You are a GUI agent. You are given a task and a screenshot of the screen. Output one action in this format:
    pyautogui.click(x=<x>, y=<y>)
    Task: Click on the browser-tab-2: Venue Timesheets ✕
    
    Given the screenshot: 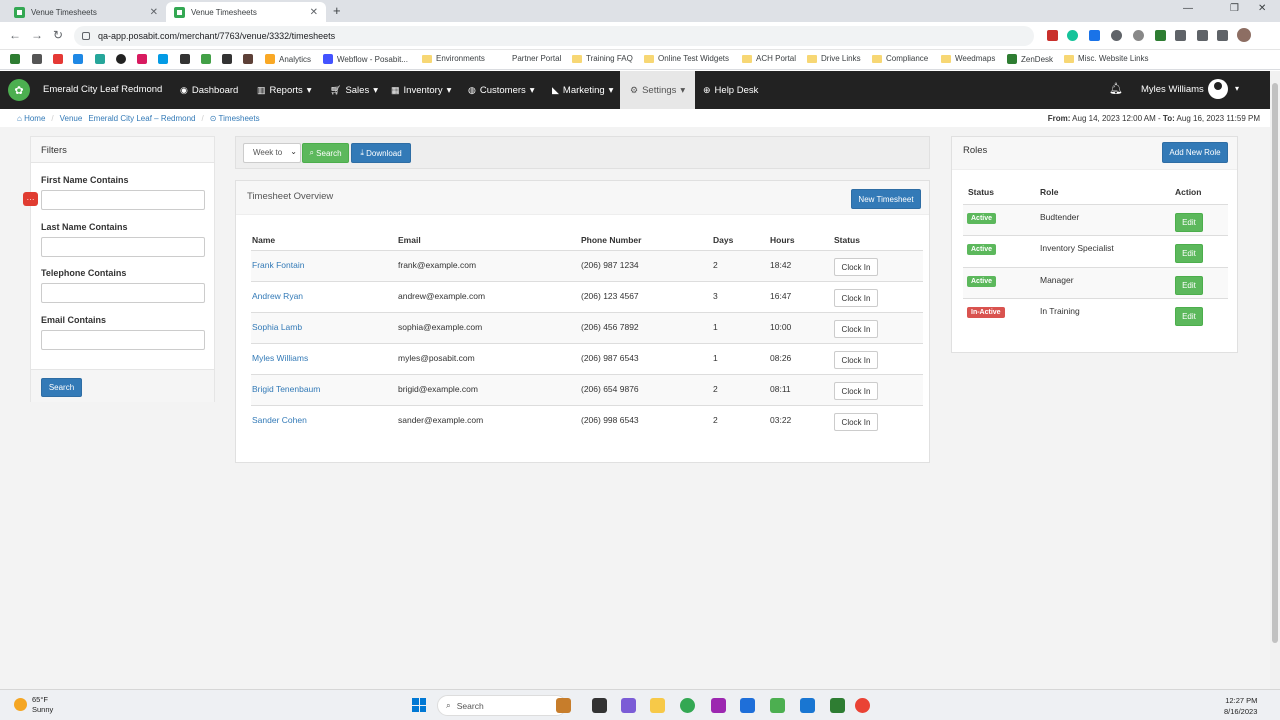 What is the action you would take?
    pyautogui.click(x=246, y=12)
    